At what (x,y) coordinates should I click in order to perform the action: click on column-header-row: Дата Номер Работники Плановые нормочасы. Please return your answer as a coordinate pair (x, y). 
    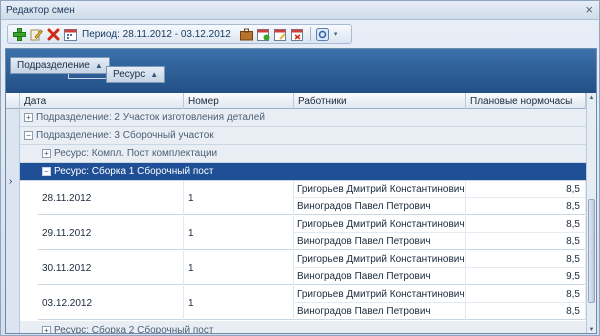
    Looking at the image, I should click on (296, 101).